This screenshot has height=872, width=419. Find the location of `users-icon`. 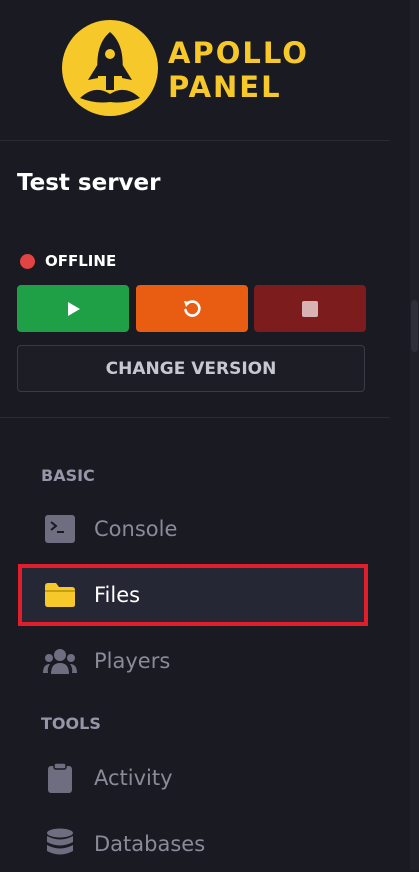

users-icon is located at coordinates (60, 661).